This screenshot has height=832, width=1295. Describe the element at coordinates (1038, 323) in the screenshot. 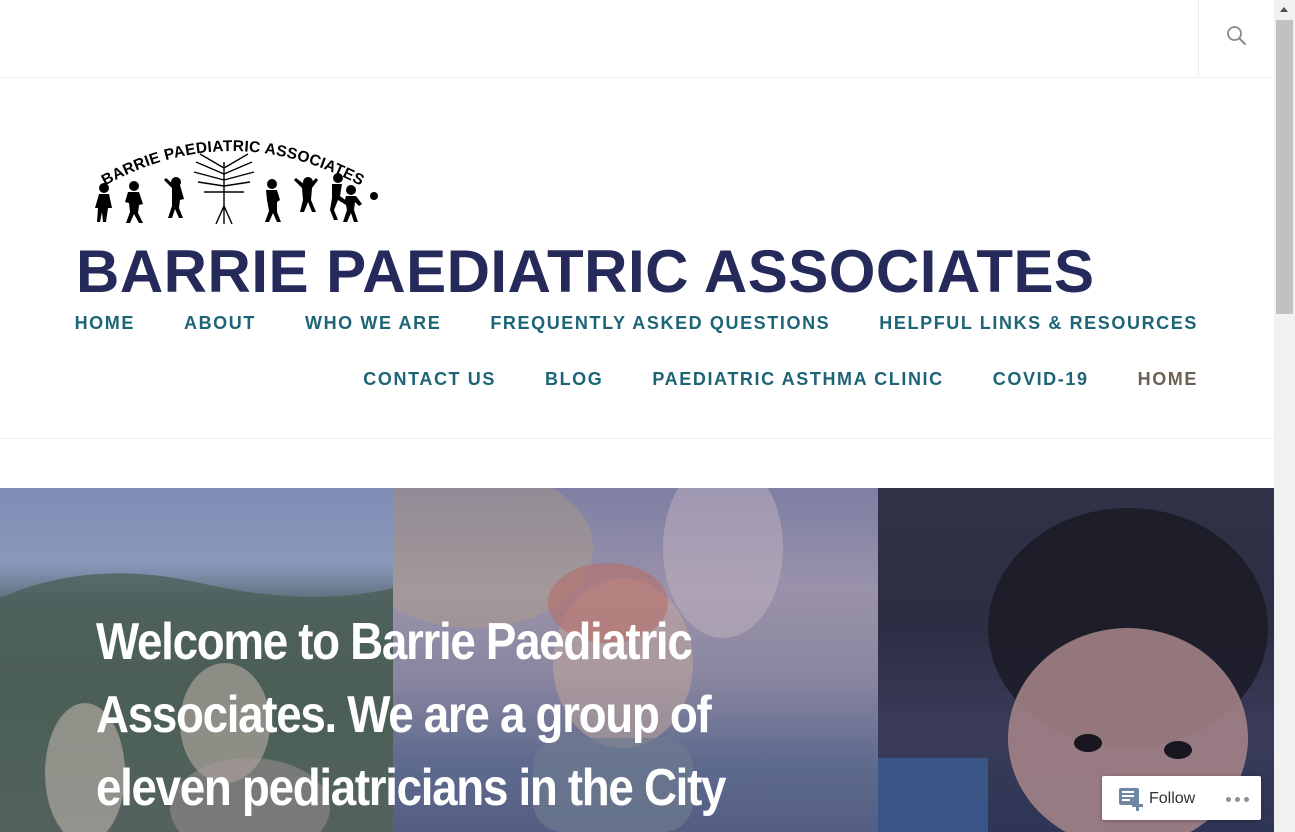

I see `nav-item-helpful-links: HELPFUL LINKS & RESOURCES` at that location.